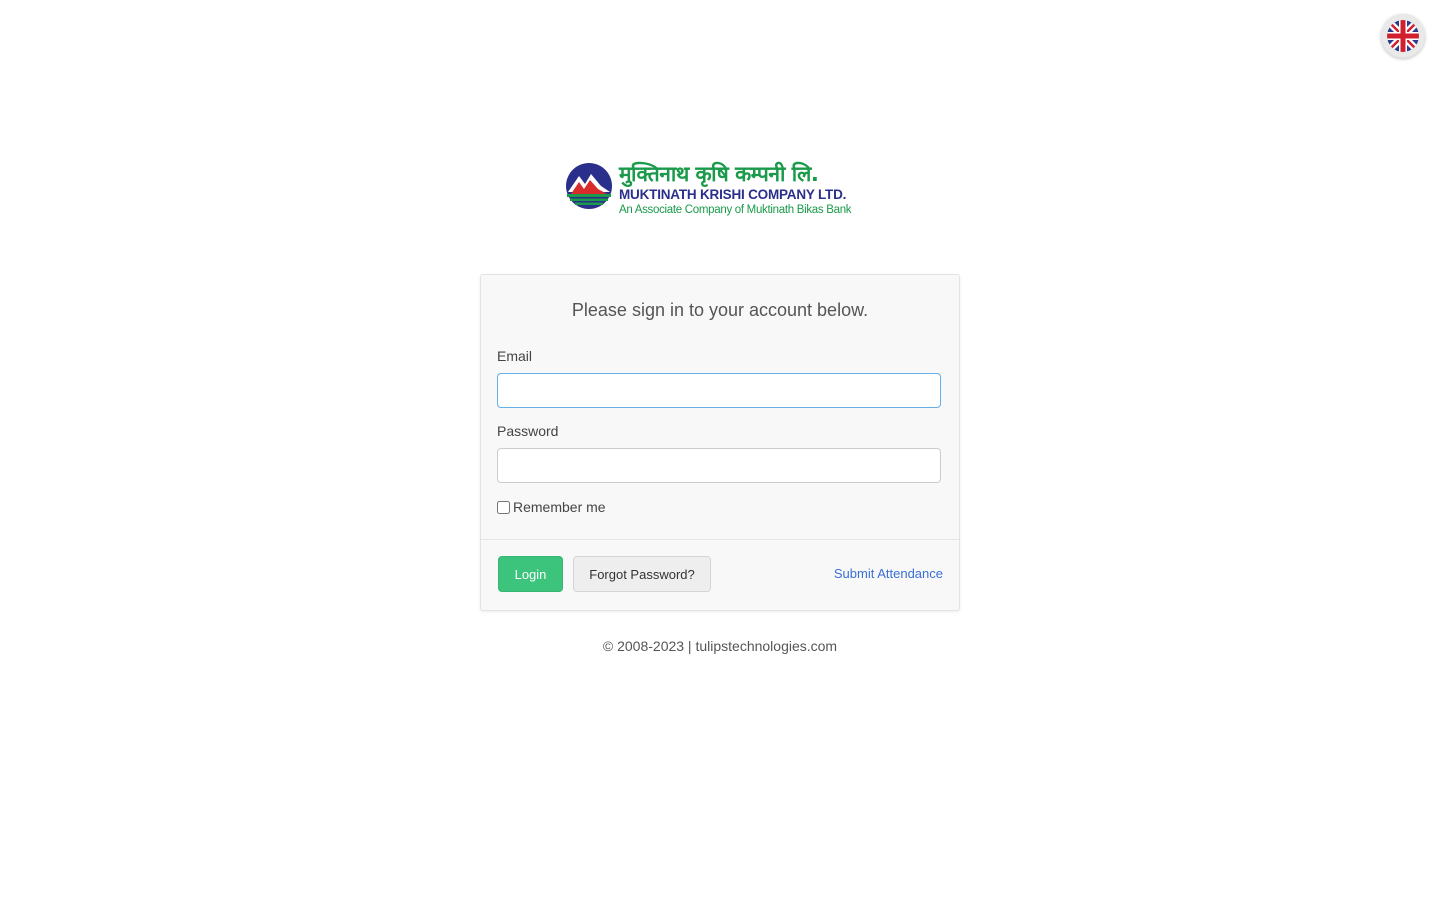 The height and width of the screenshot is (900, 1440). I want to click on mountain-emblem-icon, so click(589, 186).